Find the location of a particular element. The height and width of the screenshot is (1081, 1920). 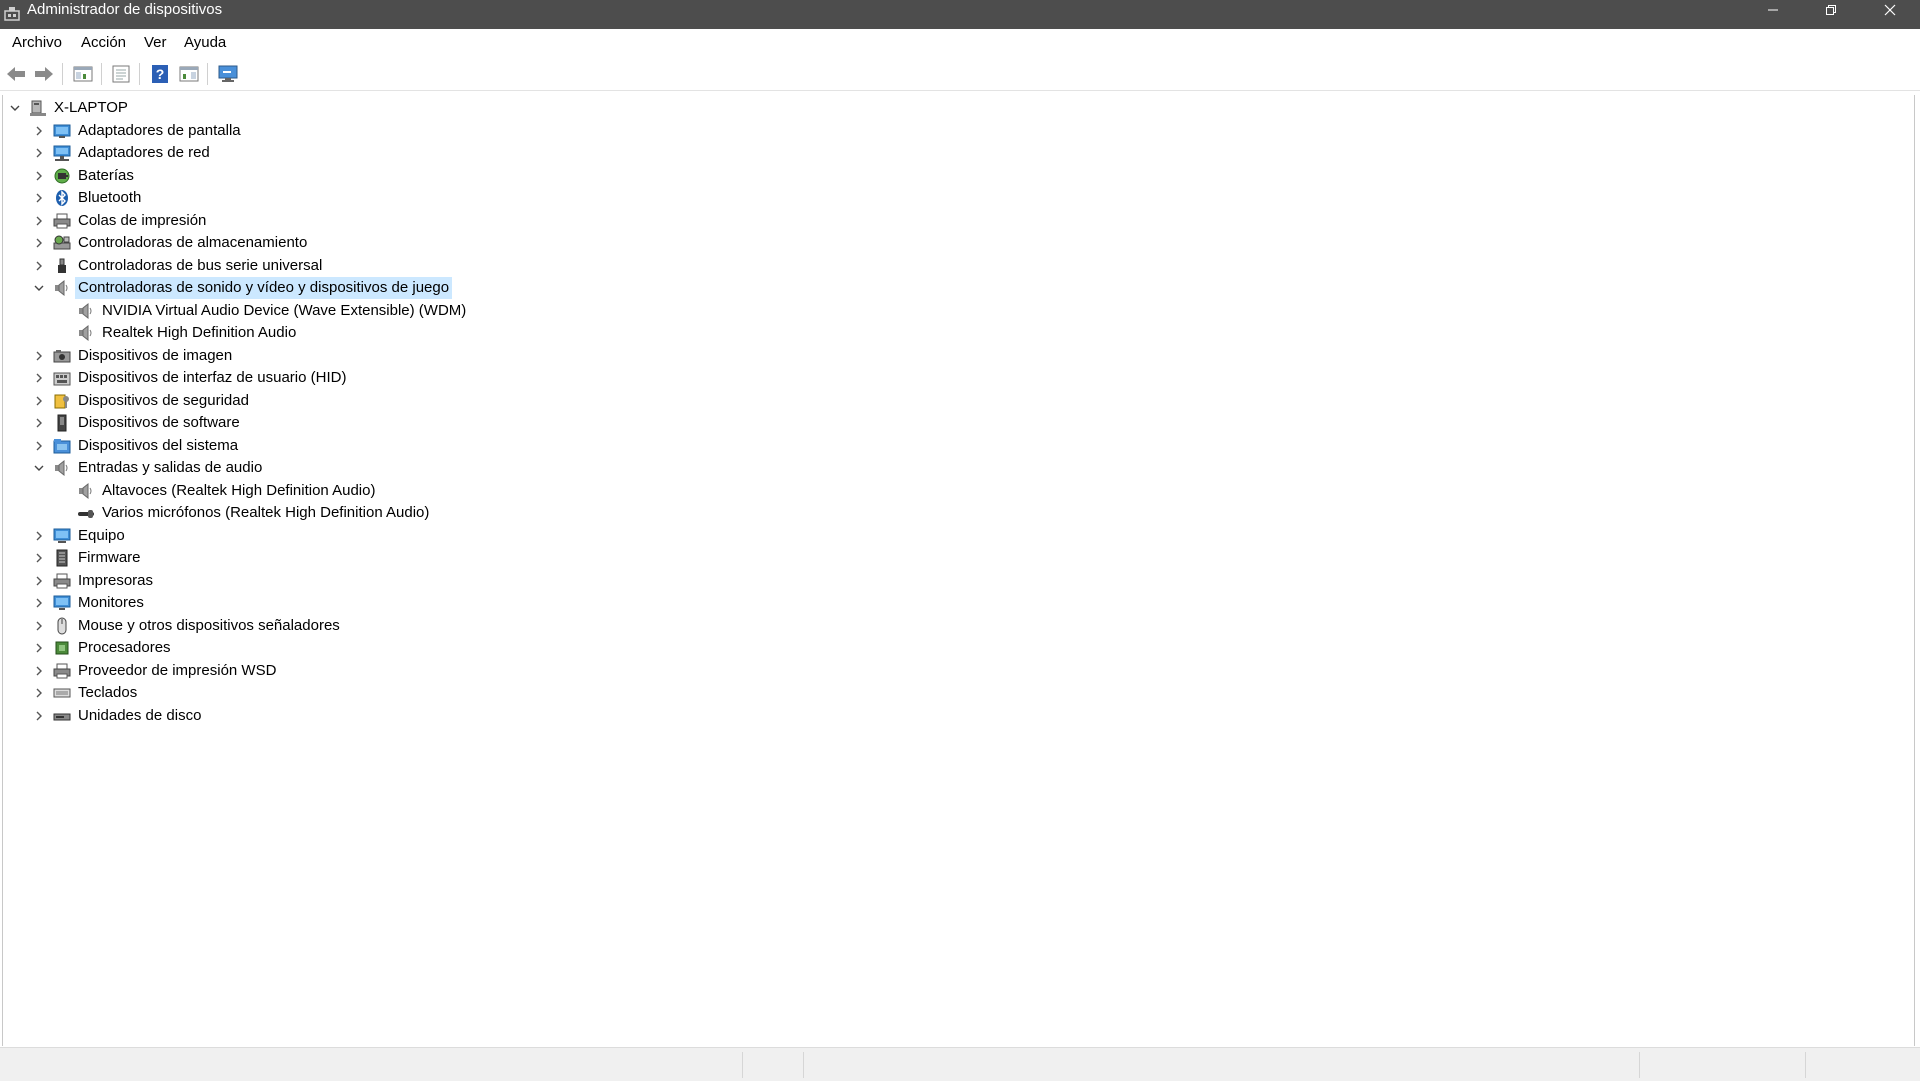

menu-archivo: Archivo is located at coordinates (37, 43).